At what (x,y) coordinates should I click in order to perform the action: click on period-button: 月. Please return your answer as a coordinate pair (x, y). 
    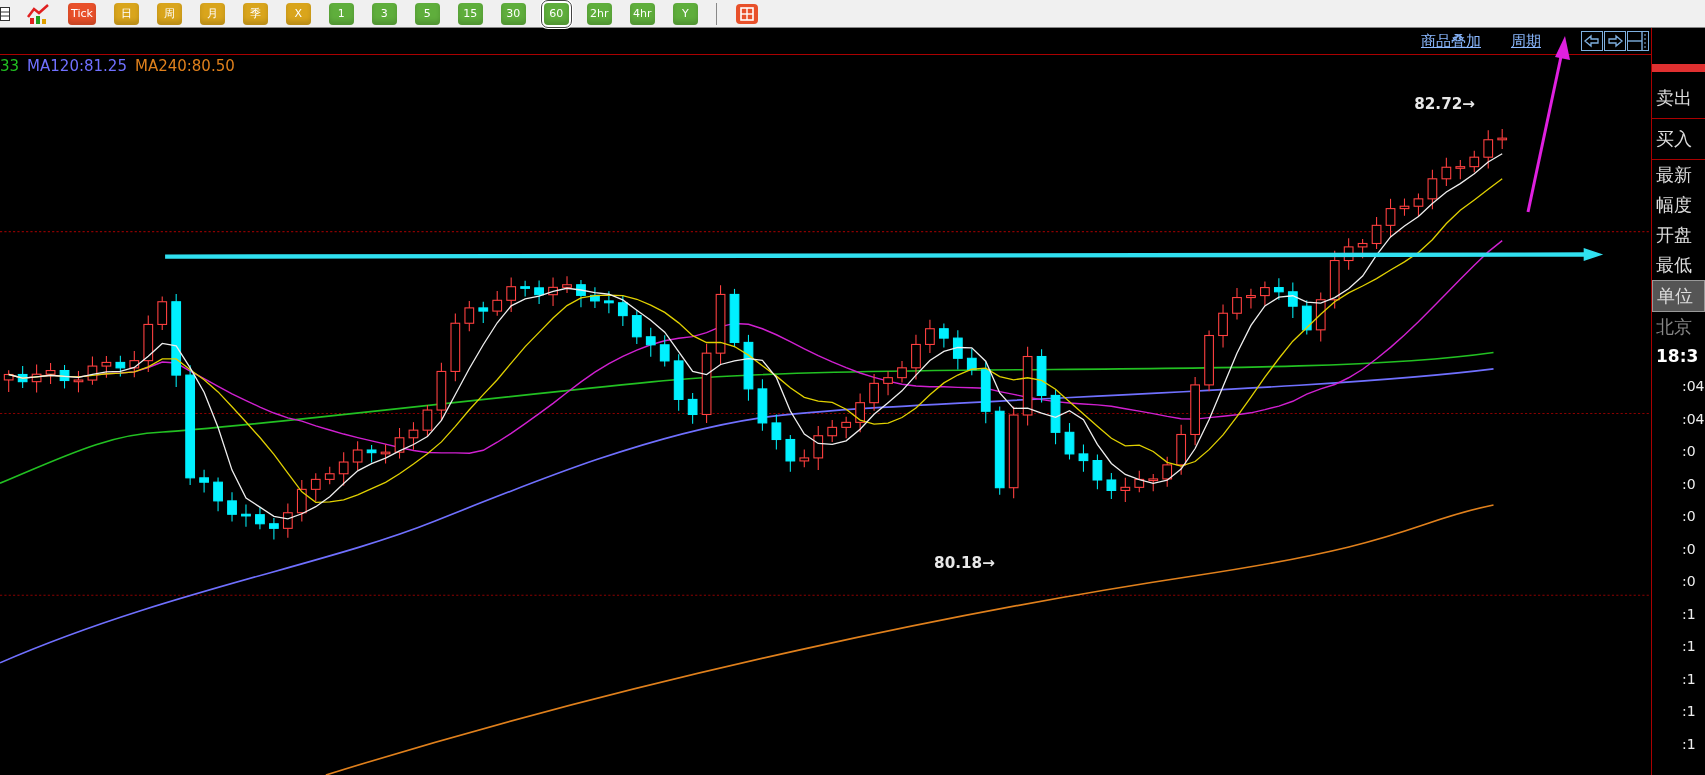
    Looking at the image, I should click on (212, 13).